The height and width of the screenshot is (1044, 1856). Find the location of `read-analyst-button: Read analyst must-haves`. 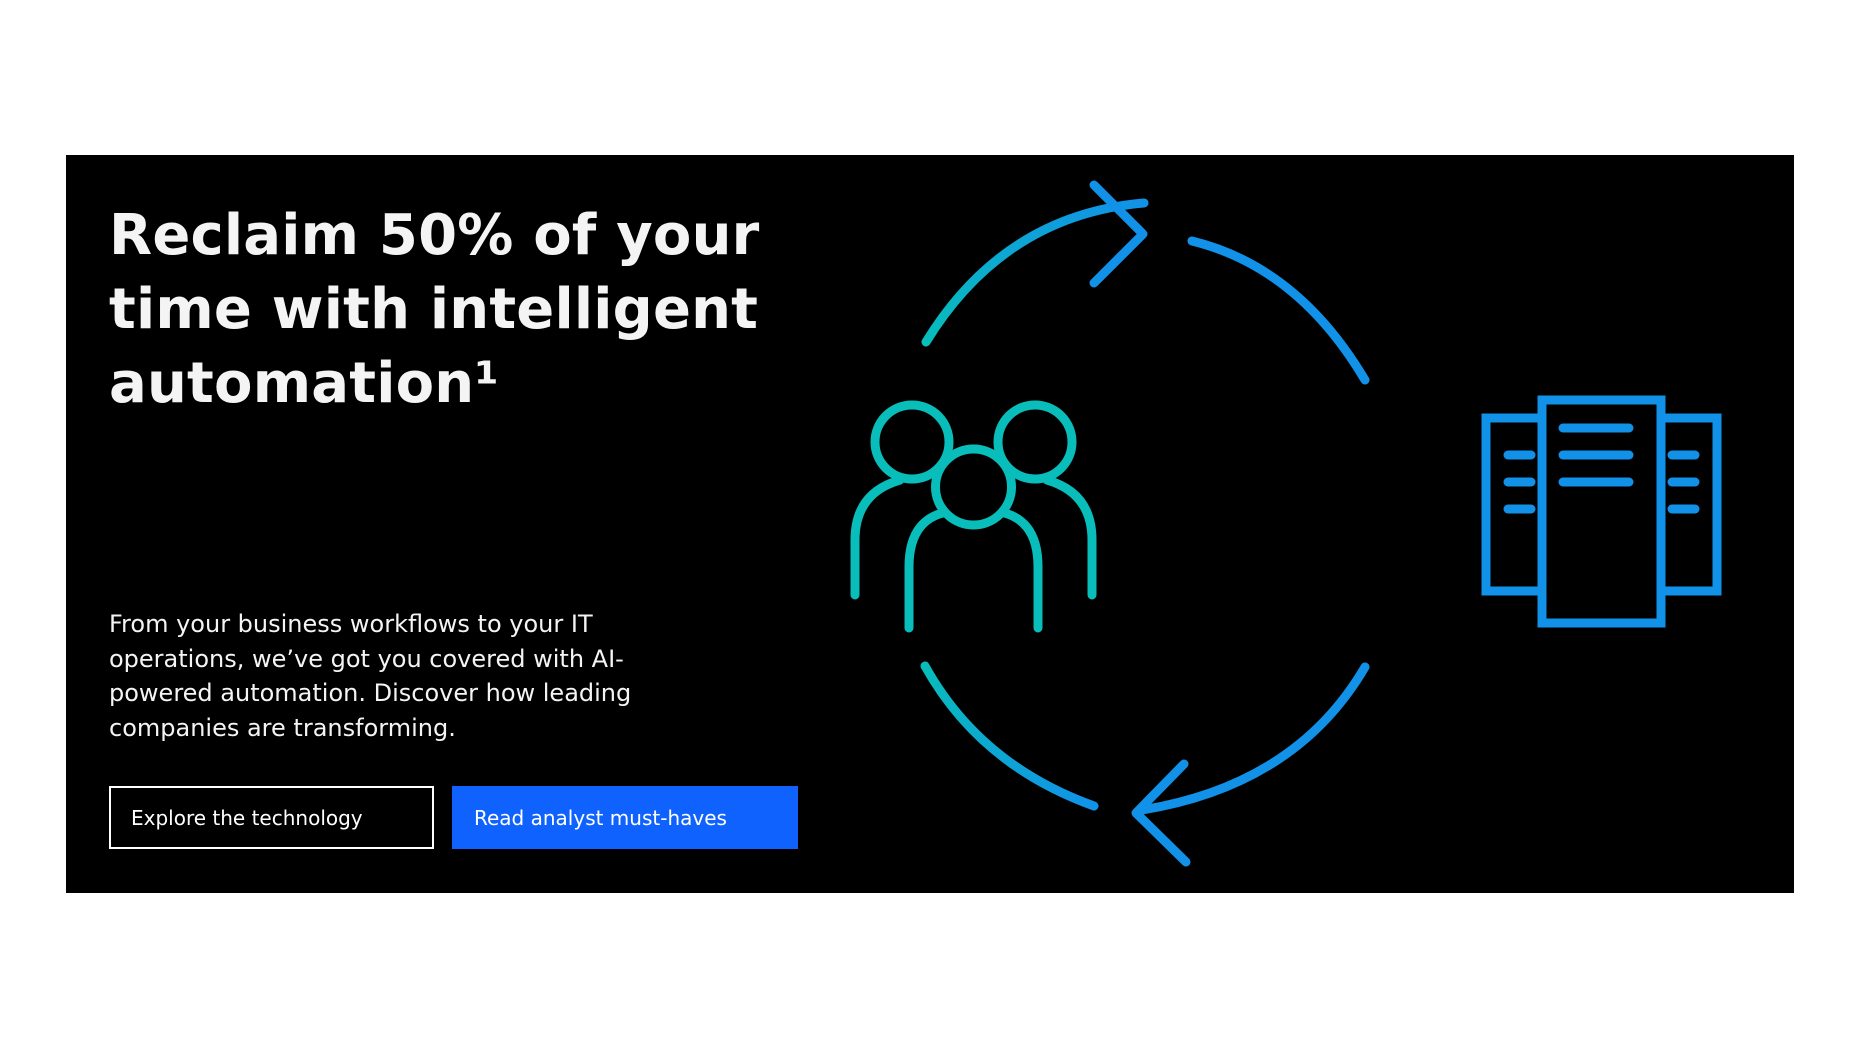

read-analyst-button: Read analyst must-haves is located at coordinates (625, 817).